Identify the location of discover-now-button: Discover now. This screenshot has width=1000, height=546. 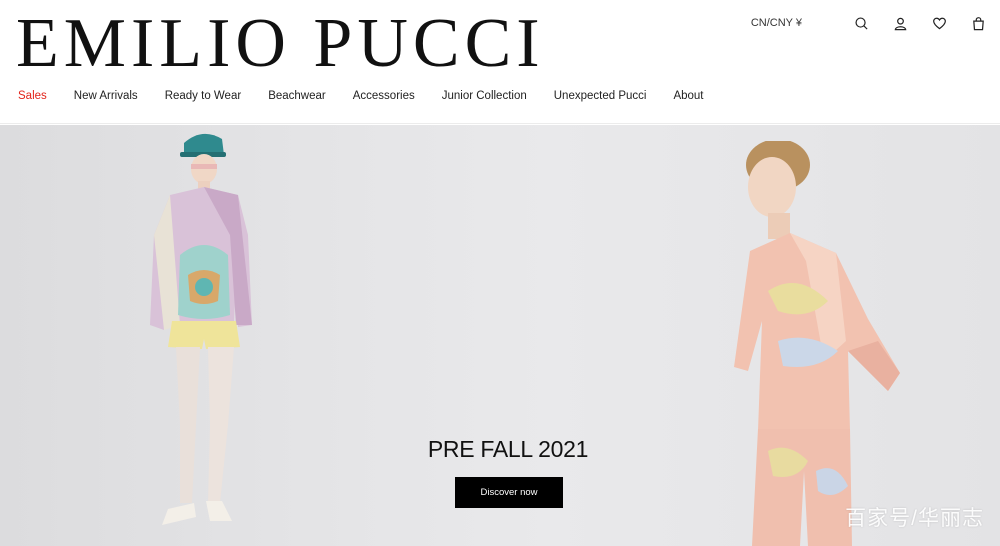
(509, 492).